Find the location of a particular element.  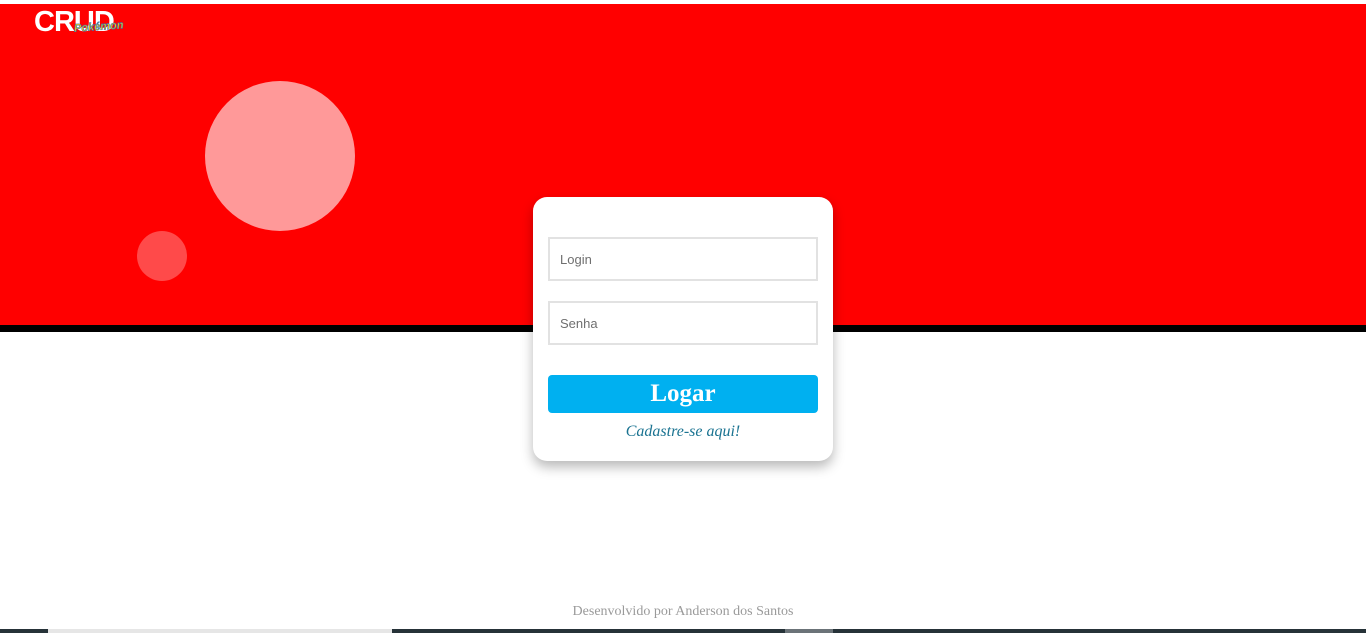

login-button: Logar is located at coordinates (683, 394).